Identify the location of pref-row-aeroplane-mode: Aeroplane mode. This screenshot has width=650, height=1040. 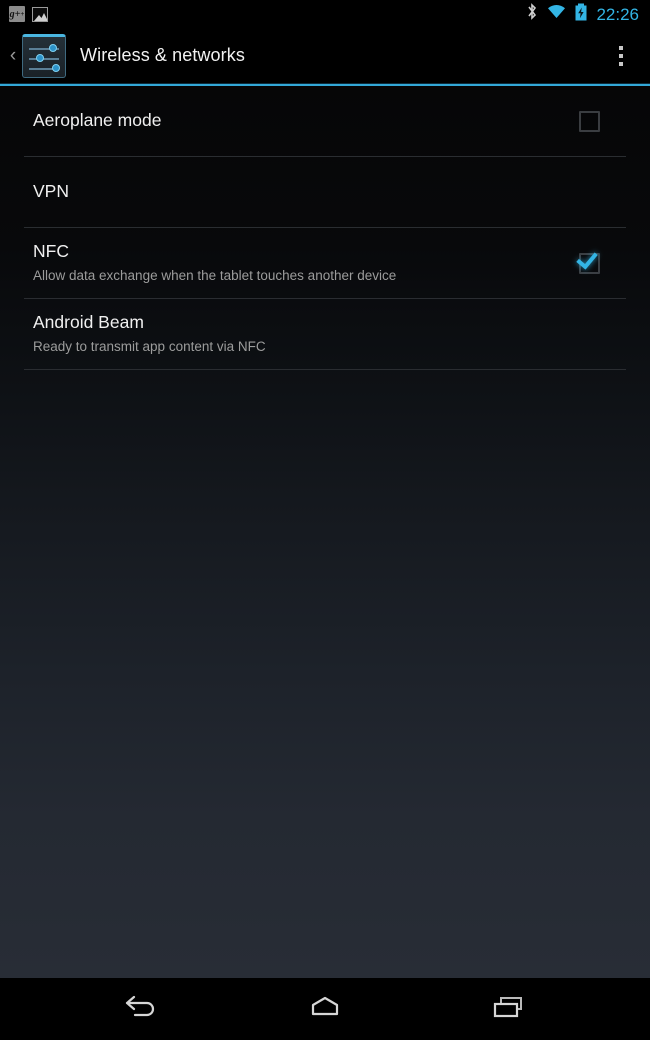
(325, 121).